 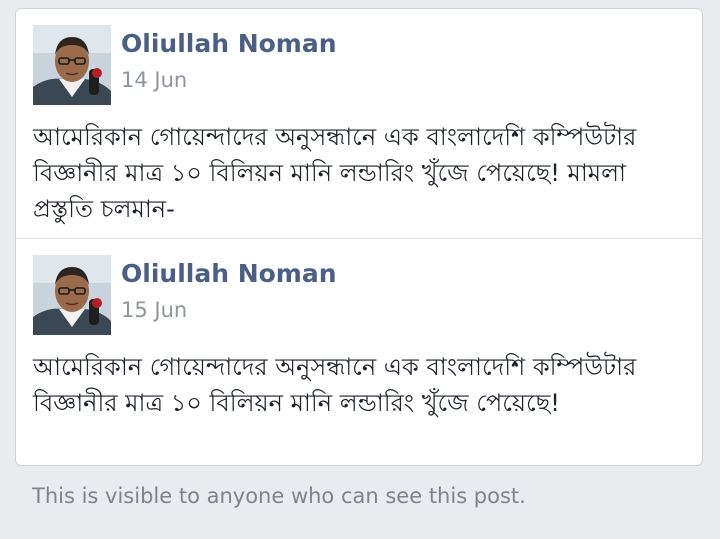 I want to click on post-date: 14 Jun, so click(x=154, y=80).